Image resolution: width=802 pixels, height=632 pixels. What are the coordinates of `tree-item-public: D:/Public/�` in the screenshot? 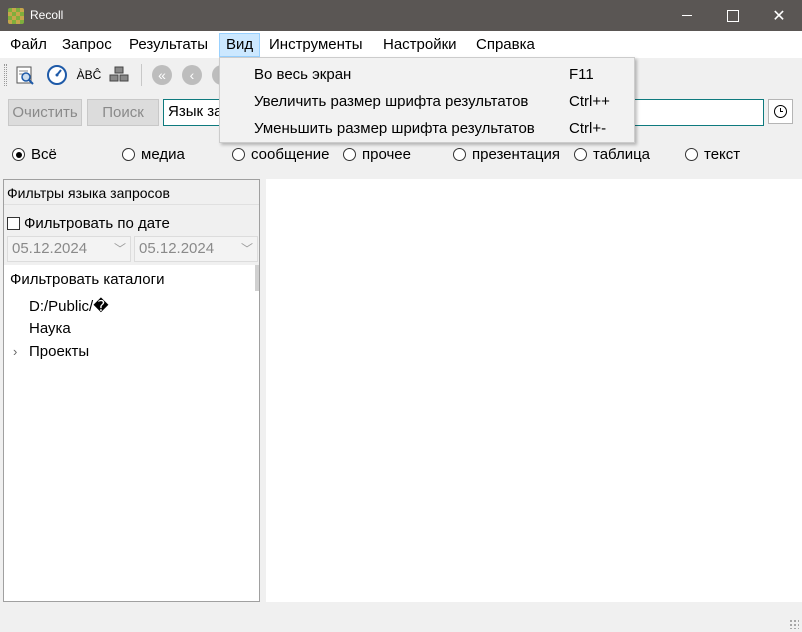 It's located at (69, 306).